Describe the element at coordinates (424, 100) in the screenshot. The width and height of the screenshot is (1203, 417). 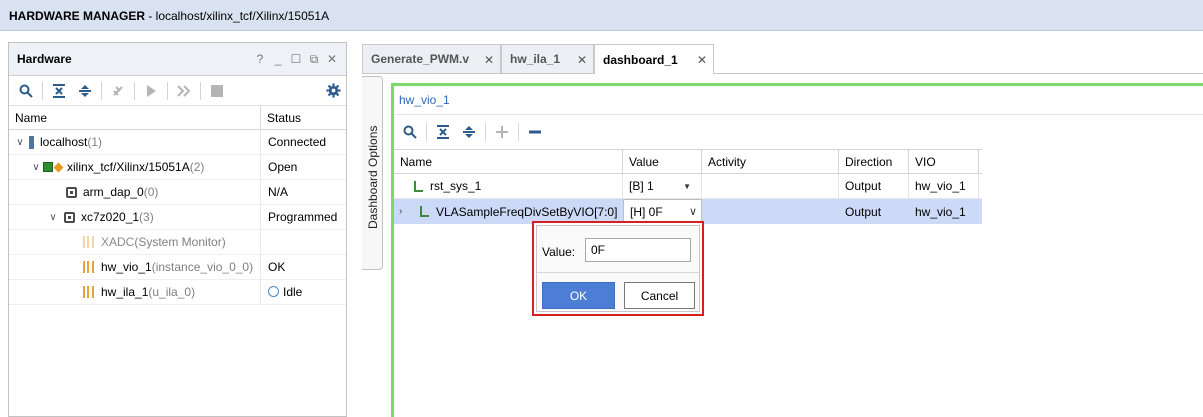
I see `vio-window-title: hw_vio_1` at that location.